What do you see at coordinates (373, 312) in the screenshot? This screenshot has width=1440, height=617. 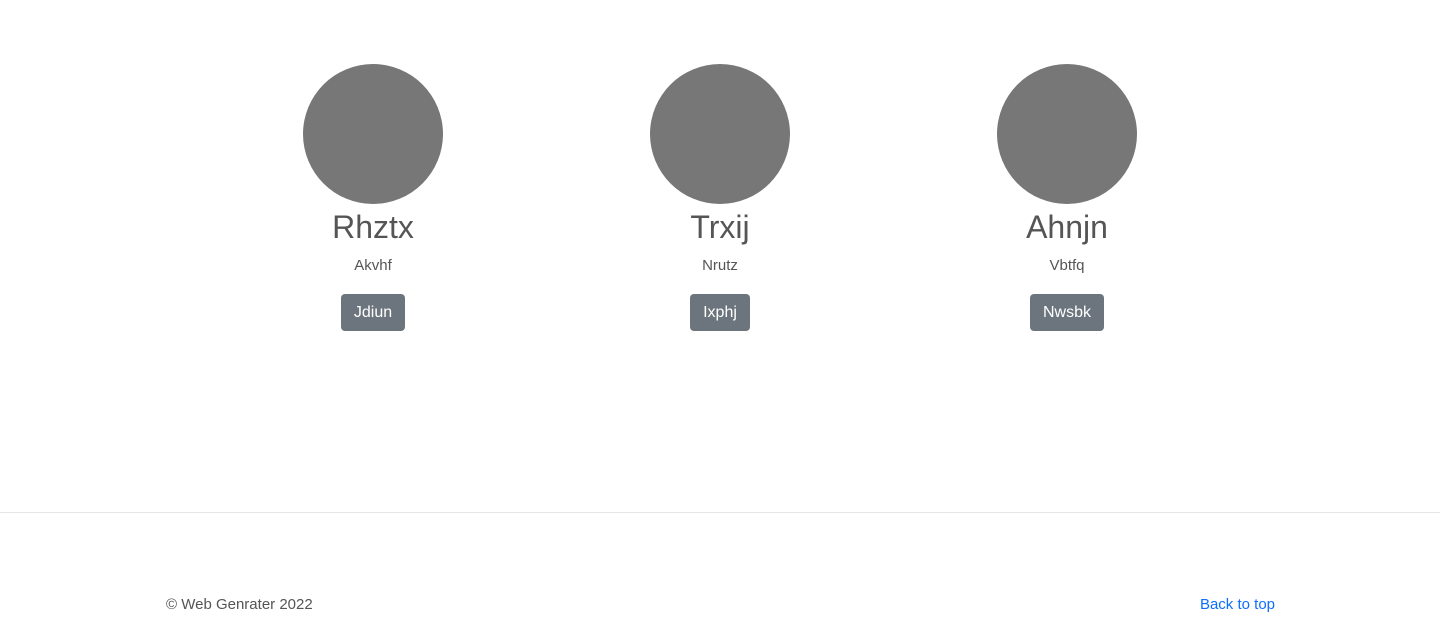 I see `card-button: Jdiun` at bounding box center [373, 312].